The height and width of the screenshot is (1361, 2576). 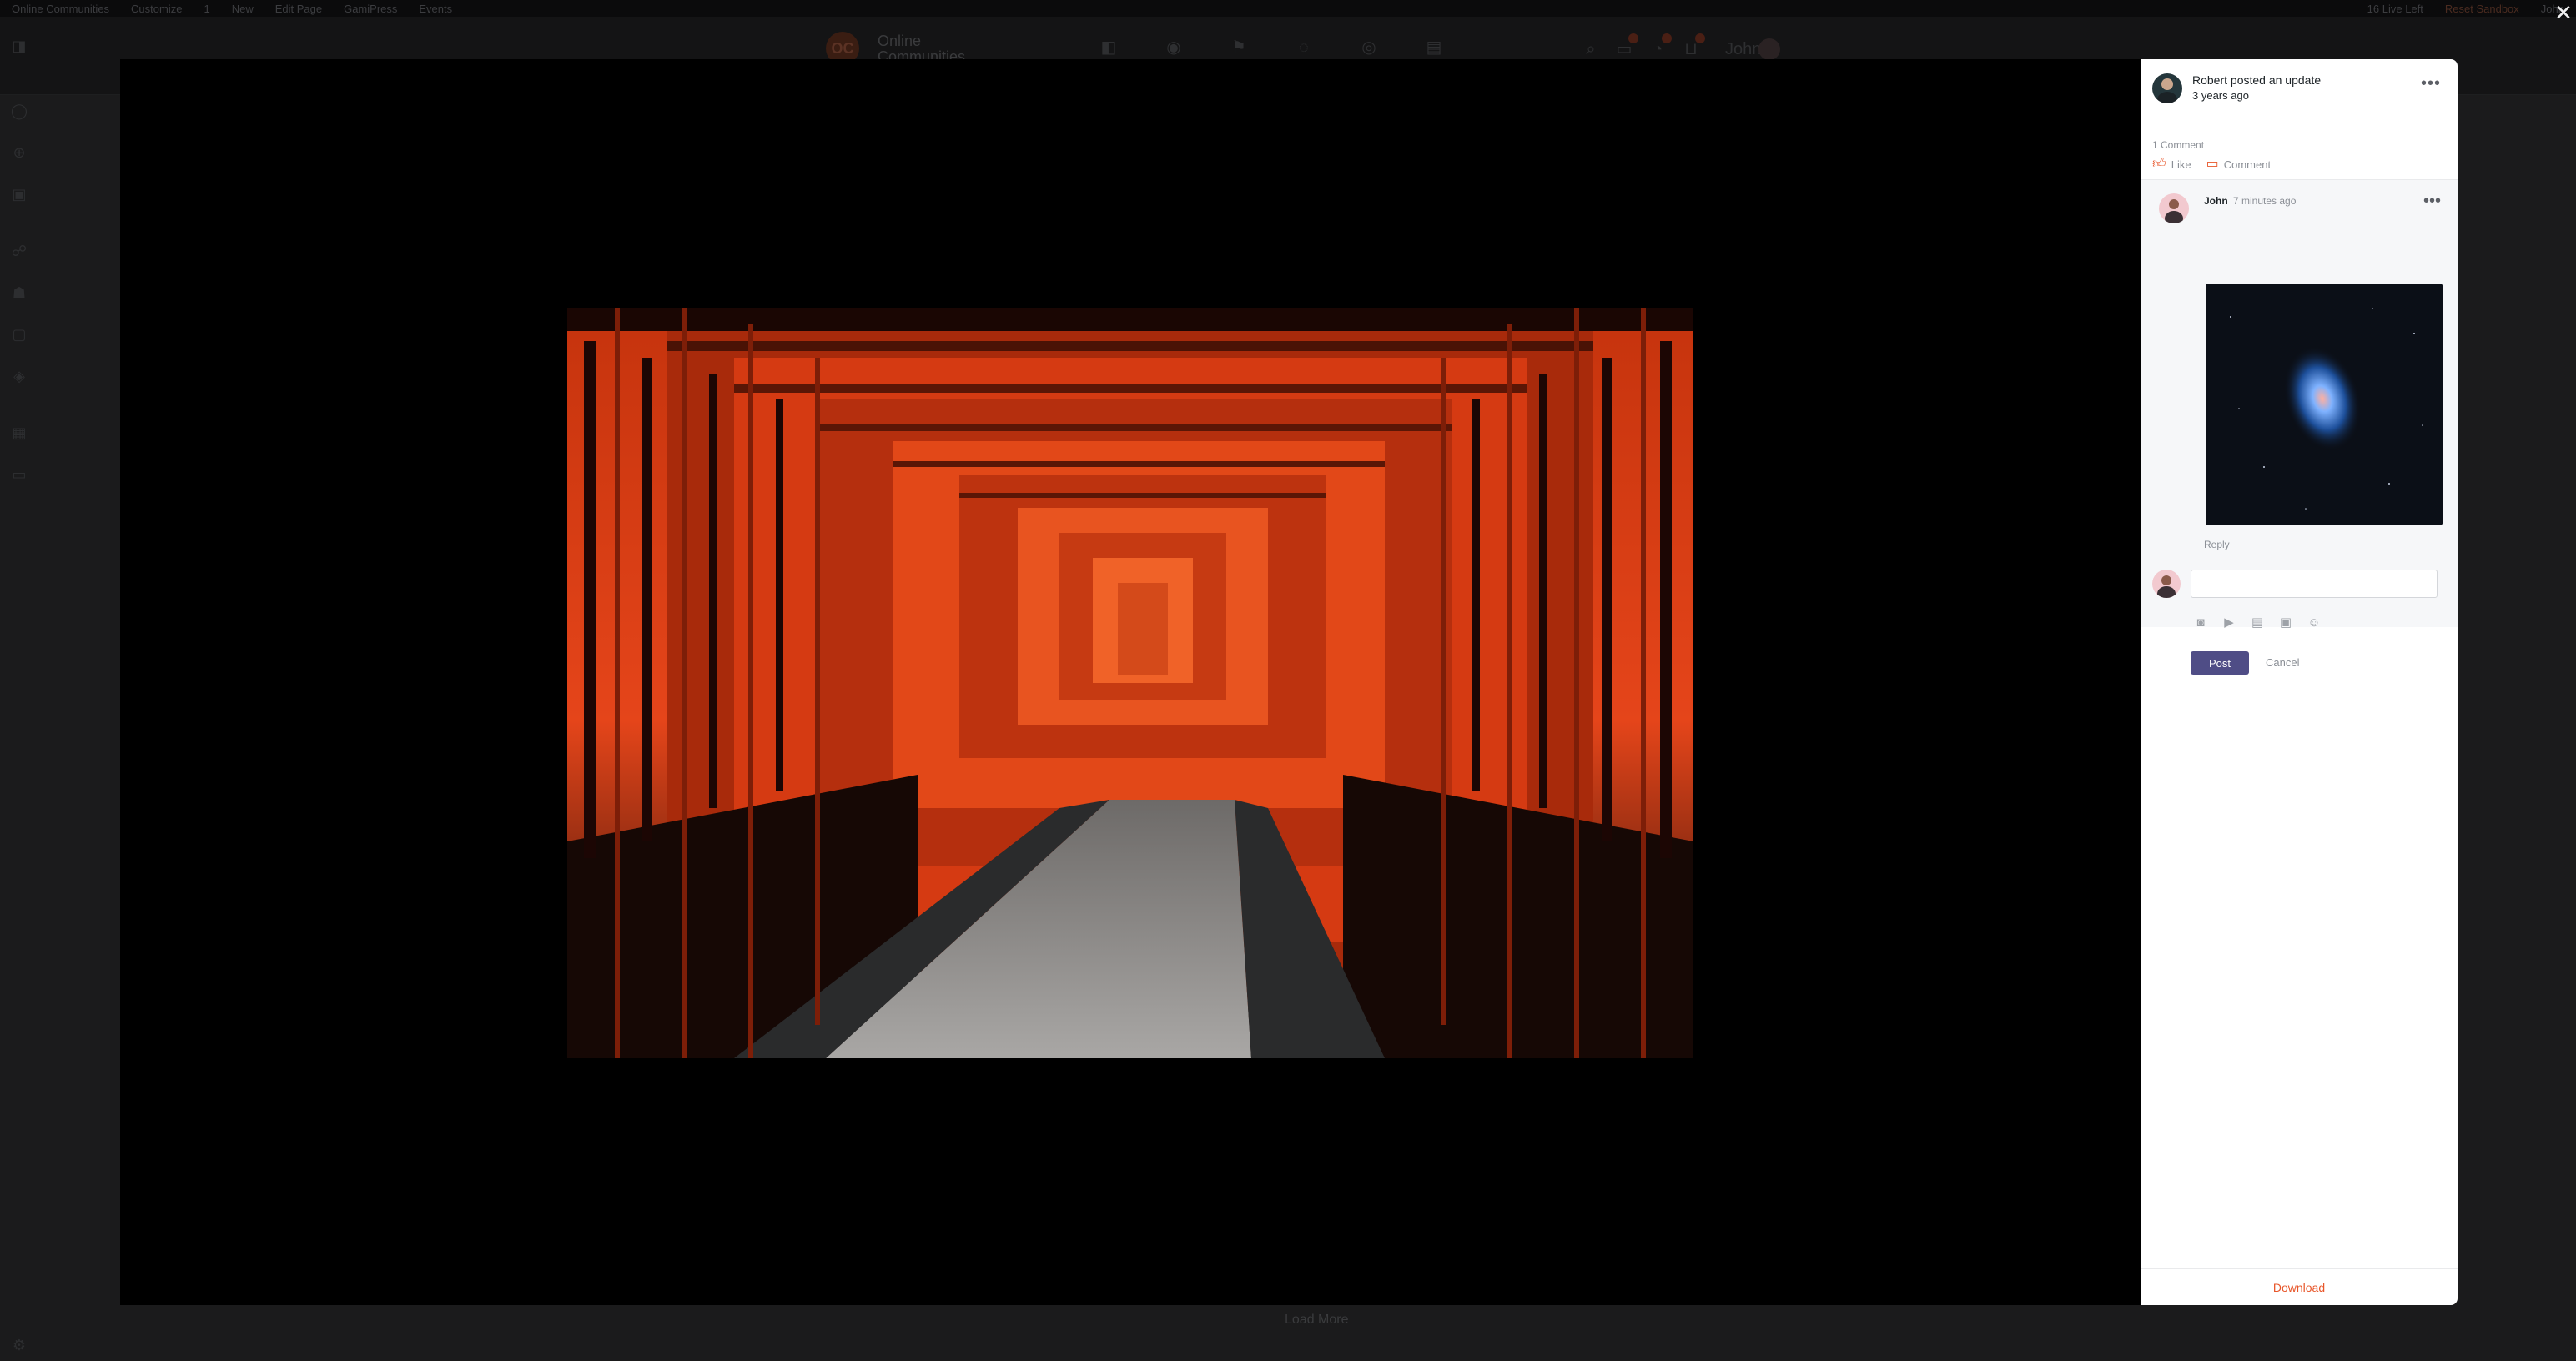 I want to click on load-more-button: Load More, so click(x=1317, y=1320).